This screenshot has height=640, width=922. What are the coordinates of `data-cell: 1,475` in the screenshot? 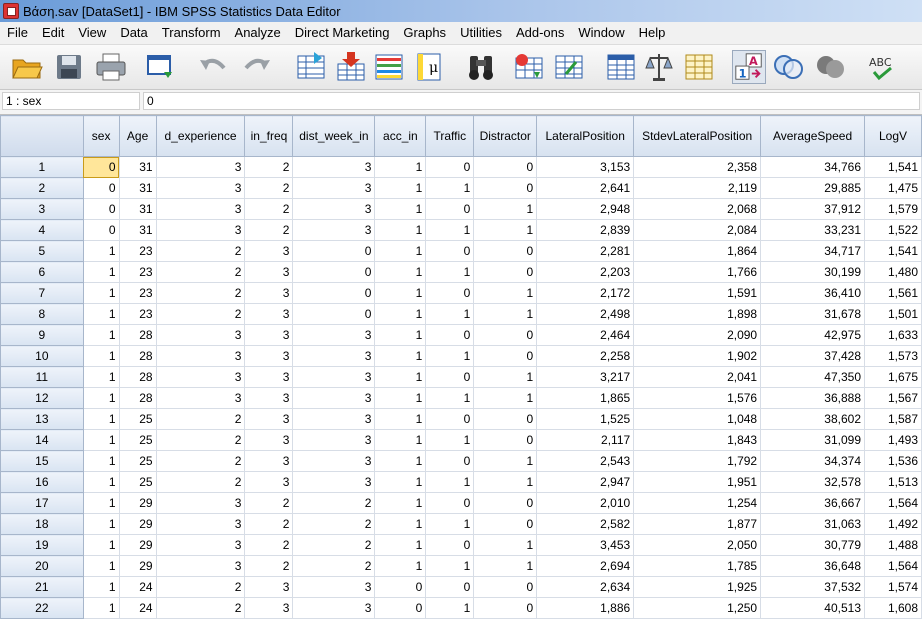 It's located at (893, 188).